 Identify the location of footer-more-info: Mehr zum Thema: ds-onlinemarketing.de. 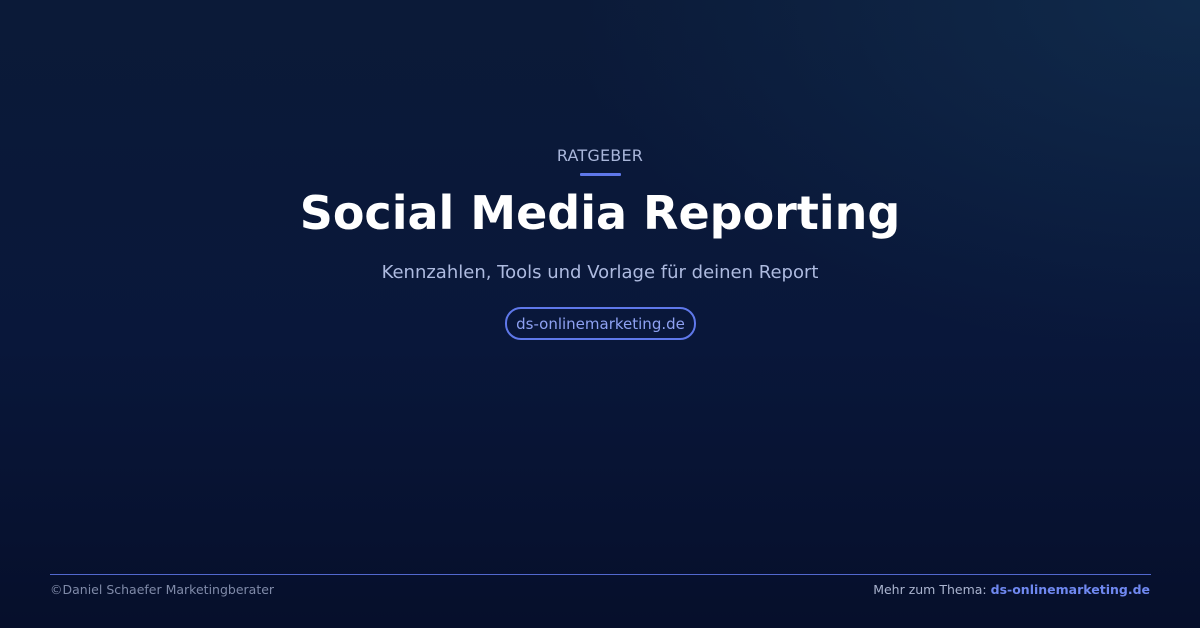
(1011, 589).